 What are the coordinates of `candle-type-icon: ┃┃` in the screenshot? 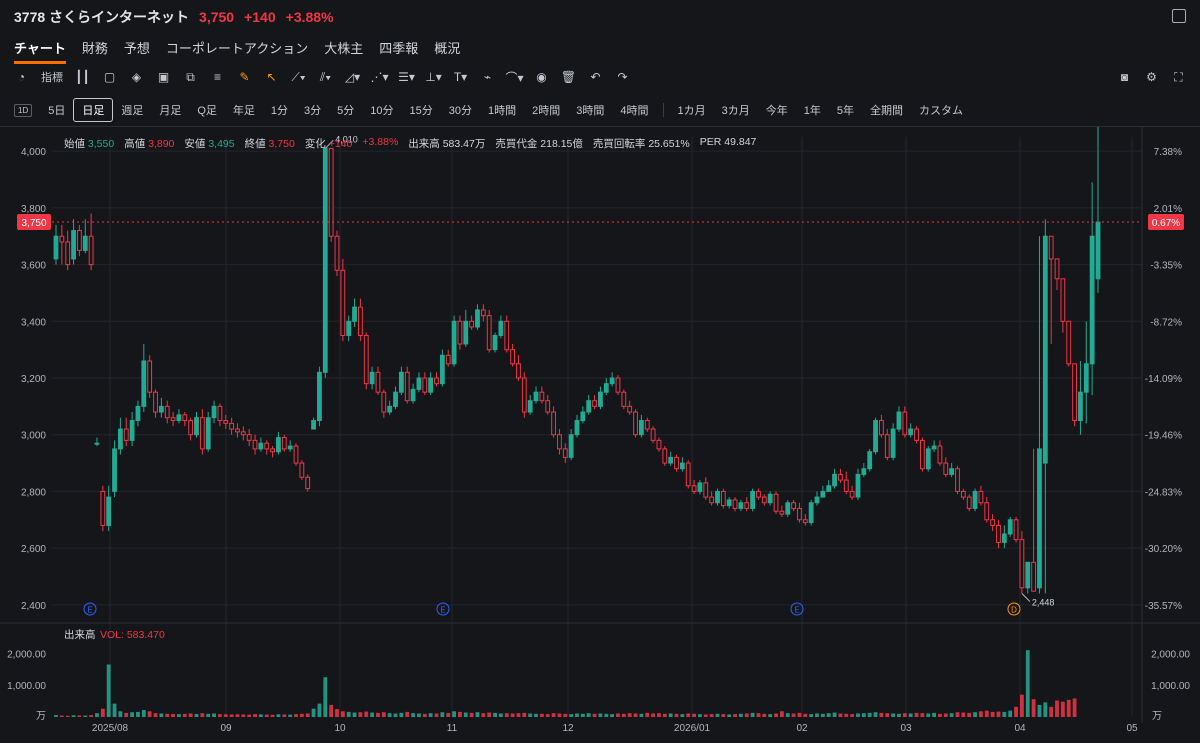 It's located at (82, 77).